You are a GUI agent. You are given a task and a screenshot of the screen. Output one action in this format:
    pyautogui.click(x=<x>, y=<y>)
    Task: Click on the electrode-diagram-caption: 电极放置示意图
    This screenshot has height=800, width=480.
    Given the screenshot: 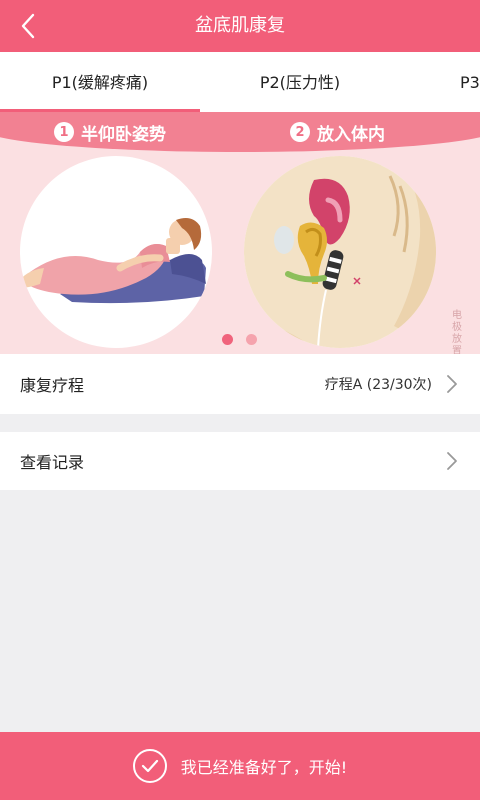 What is the action you would take?
    pyautogui.click(x=457, y=332)
    